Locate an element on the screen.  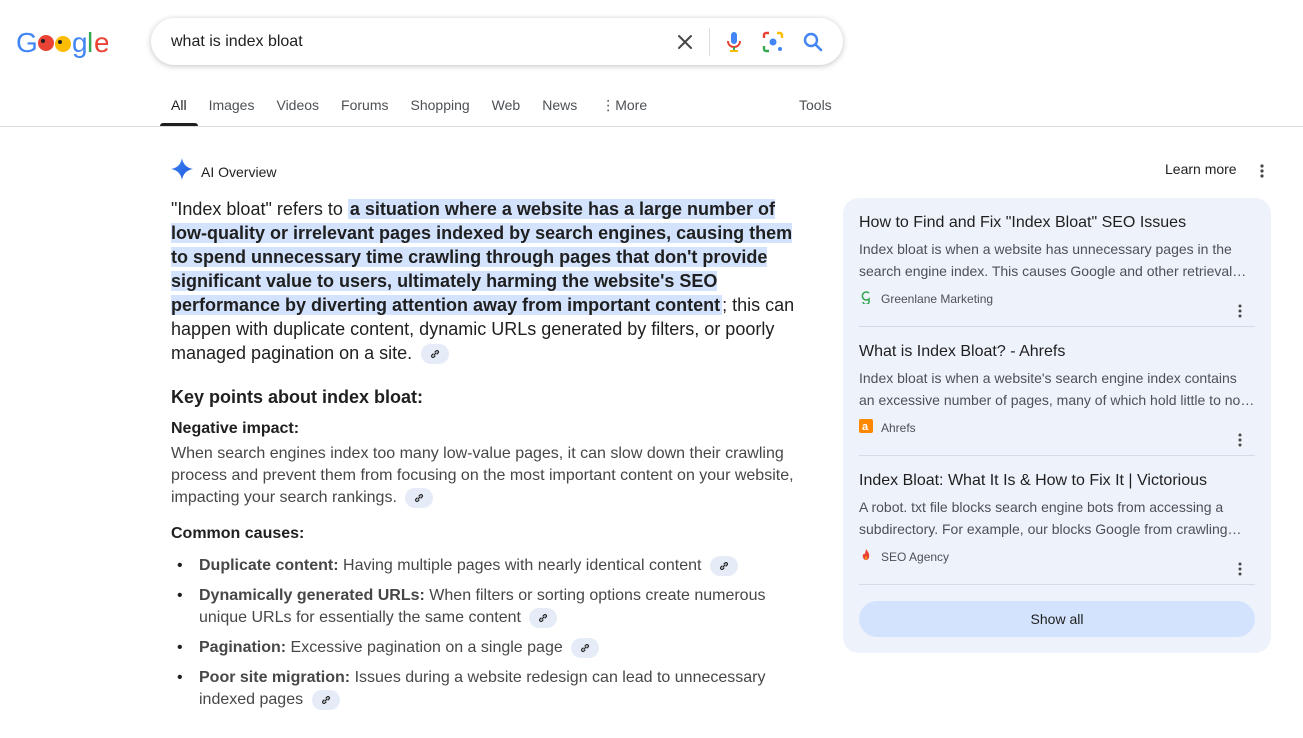
ai-overview-label: AI Overview is located at coordinates (239, 171).